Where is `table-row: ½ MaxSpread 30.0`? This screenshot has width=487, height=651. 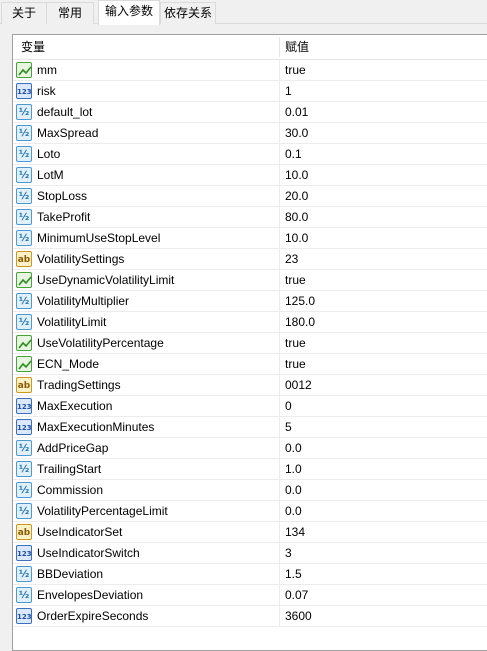 table-row: ½ MaxSpread 30.0 is located at coordinates (250, 133).